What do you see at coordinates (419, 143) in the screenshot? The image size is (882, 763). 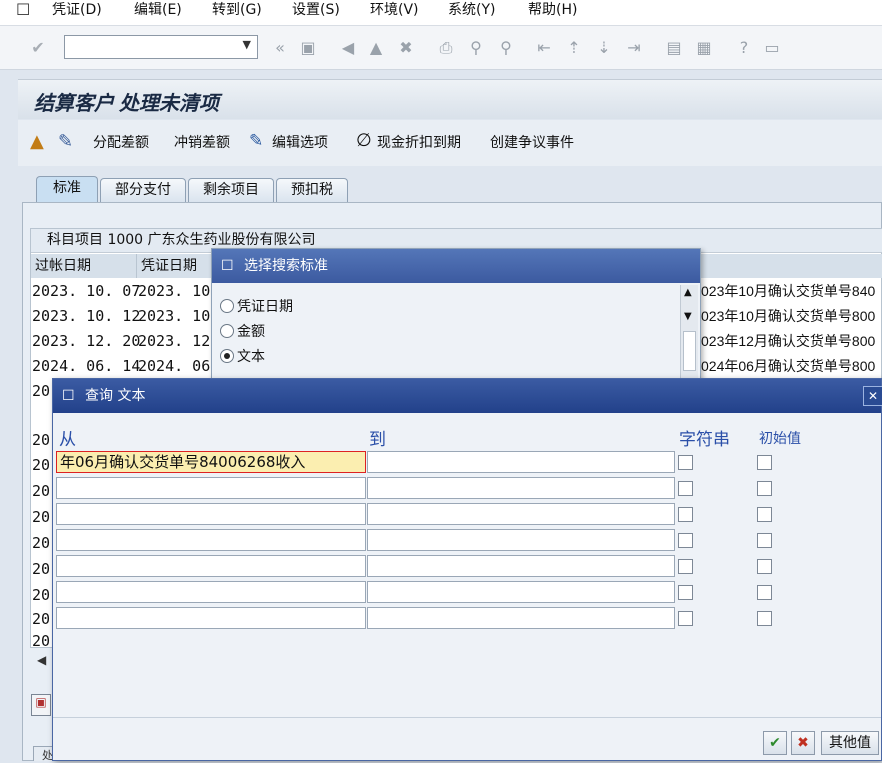 I see `cash-discount-due-button: 现金折扣到期` at bounding box center [419, 143].